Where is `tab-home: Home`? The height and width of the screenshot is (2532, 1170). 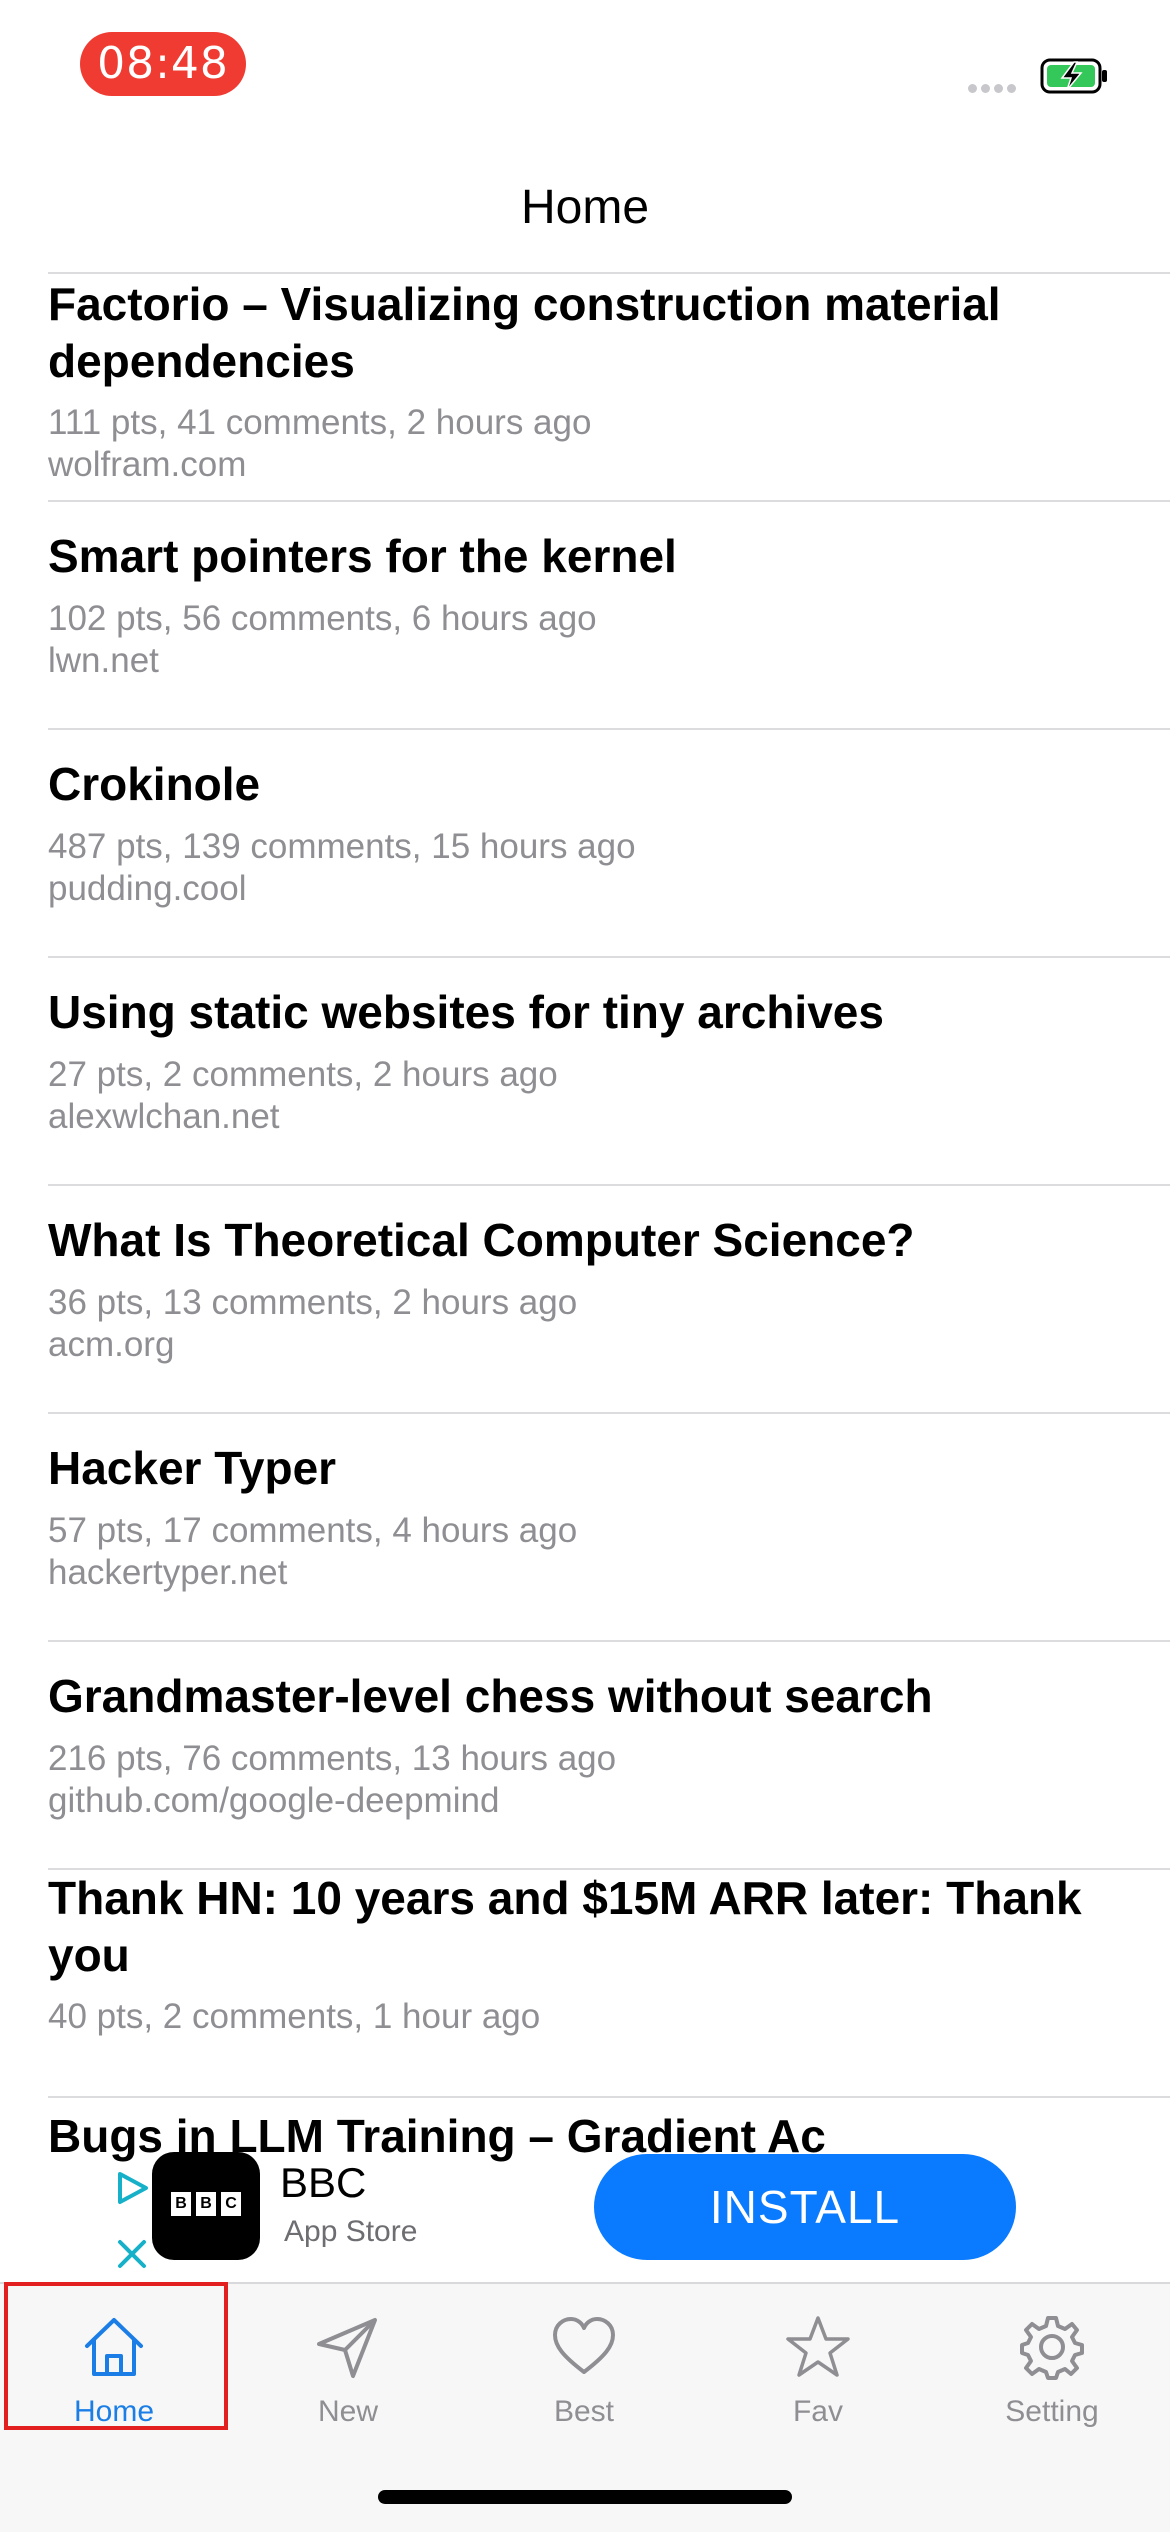 tab-home: Home is located at coordinates (114, 2364).